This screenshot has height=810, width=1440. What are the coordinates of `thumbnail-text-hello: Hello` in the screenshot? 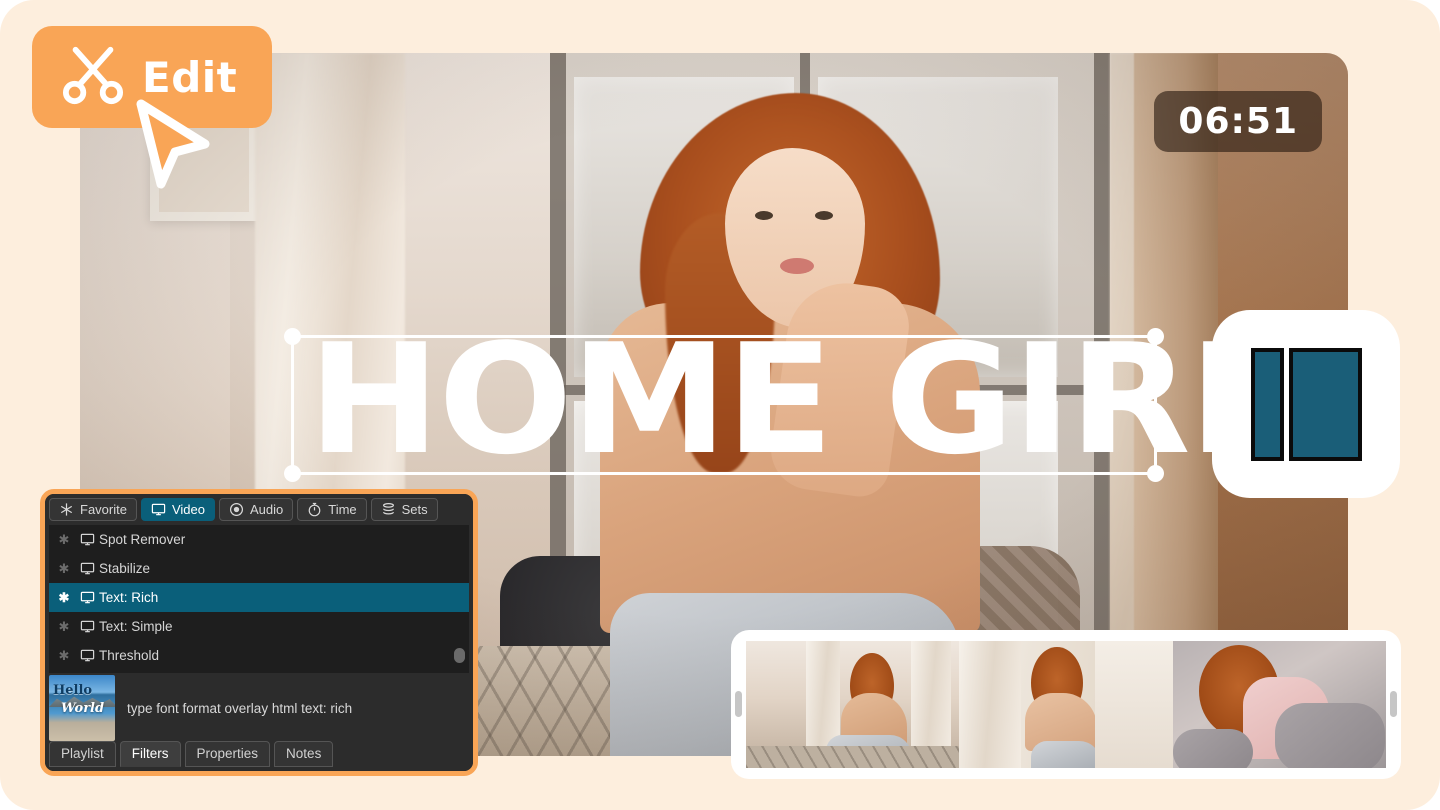 It's located at (73, 690).